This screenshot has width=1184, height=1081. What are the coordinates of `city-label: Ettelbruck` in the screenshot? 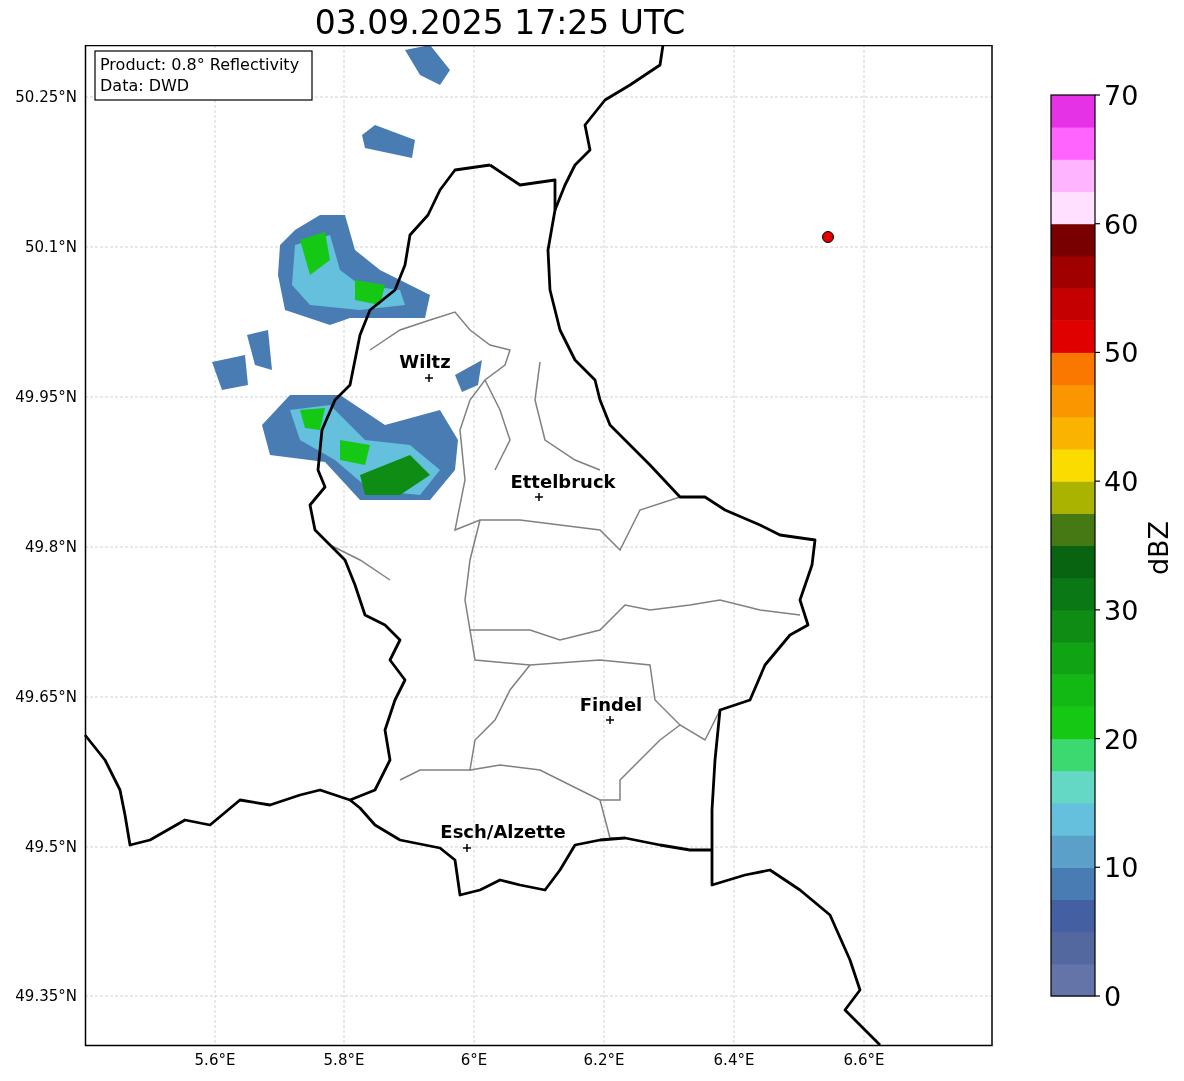 It's located at (563, 481).